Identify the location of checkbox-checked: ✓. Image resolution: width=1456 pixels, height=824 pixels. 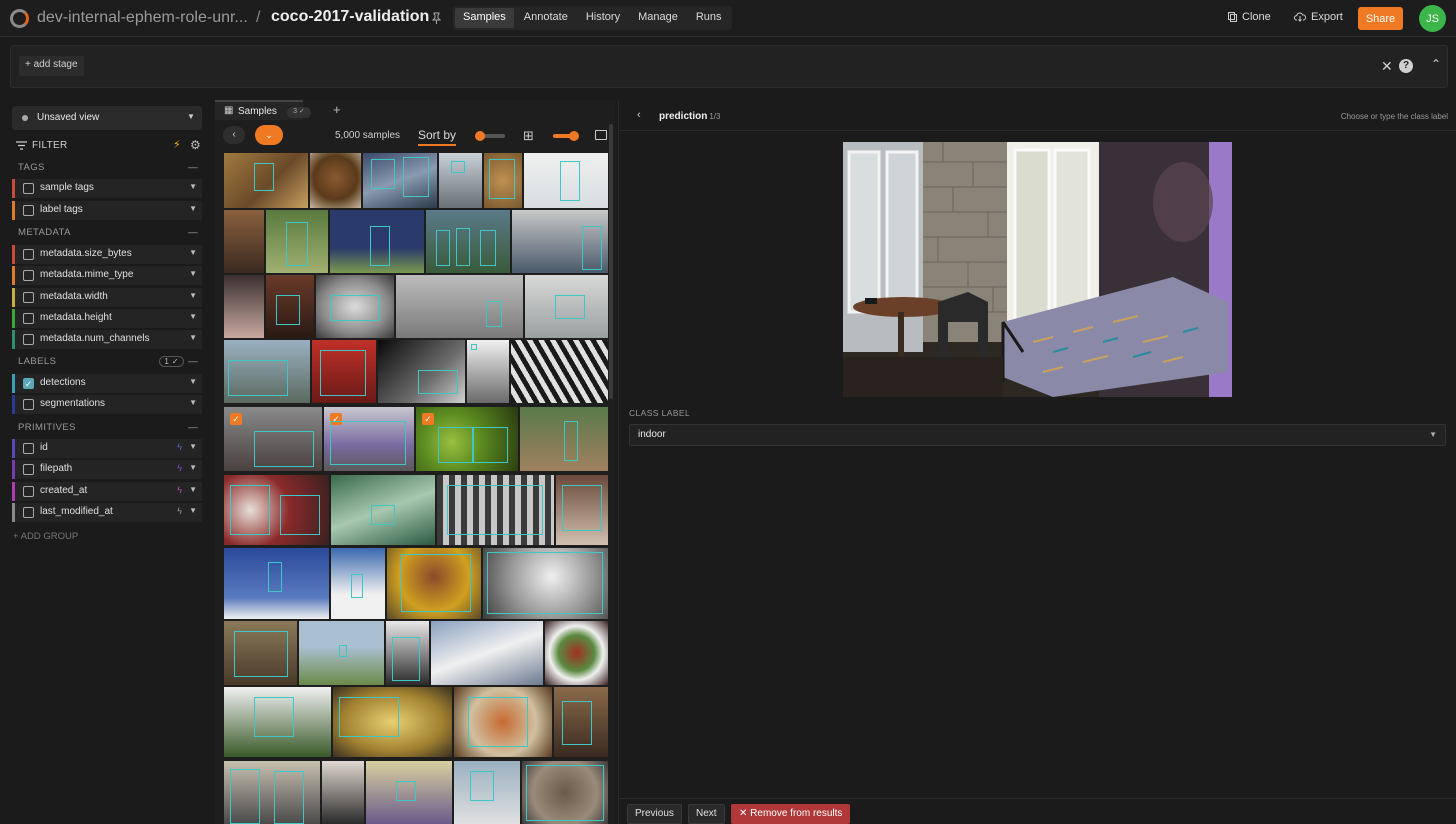
(28, 383).